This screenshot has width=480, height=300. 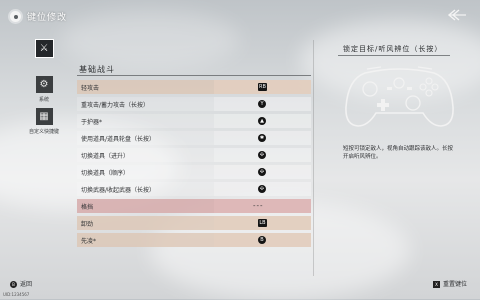 What do you see at coordinates (43, 132) in the screenshot?
I see `sidebar-item-label: 自定义快捷键` at bounding box center [43, 132].